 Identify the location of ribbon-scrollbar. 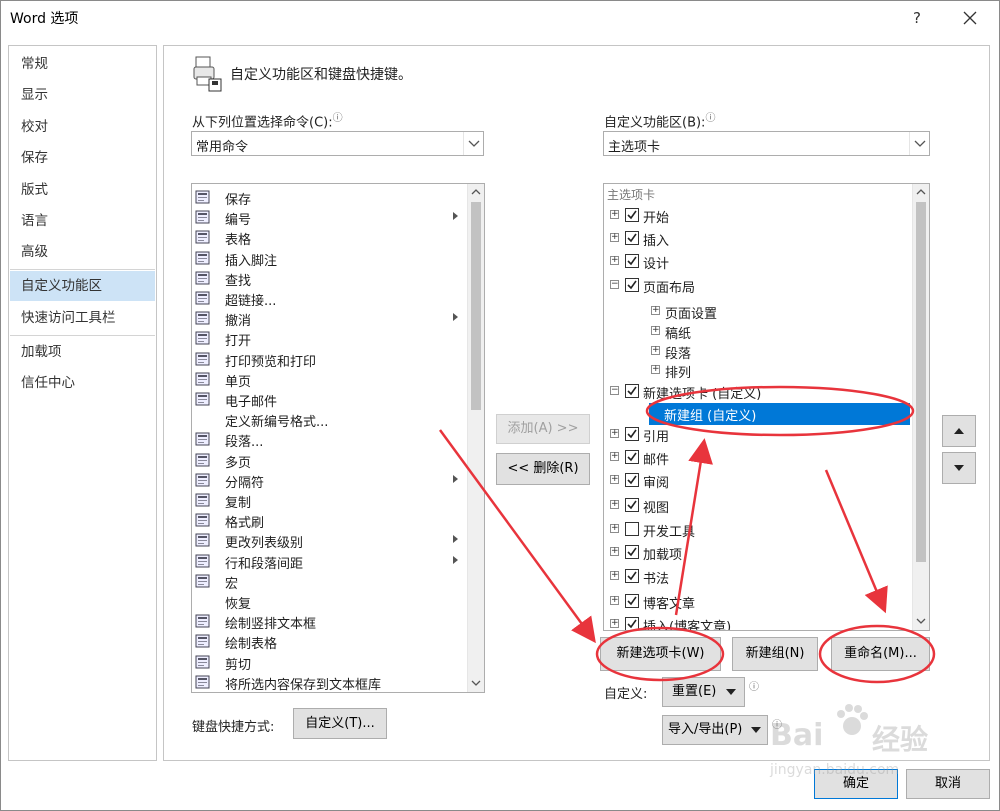
(920, 407).